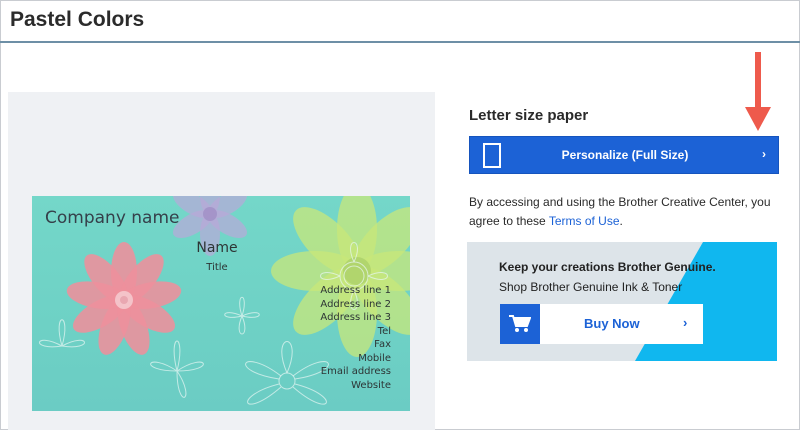 The height and width of the screenshot is (430, 800). I want to click on card-detail-line: Tel, so click(384, 331).